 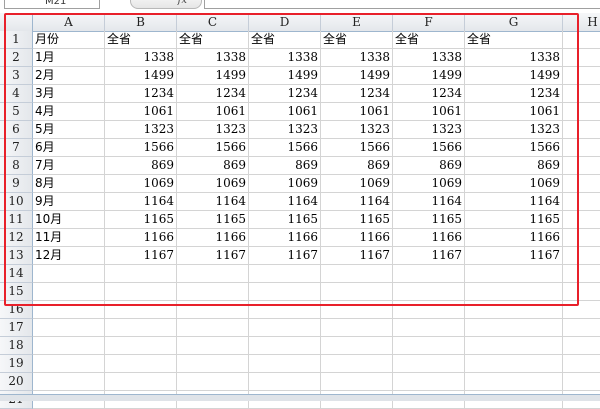 I want to click on formula-input, so click(x=402, y=4).